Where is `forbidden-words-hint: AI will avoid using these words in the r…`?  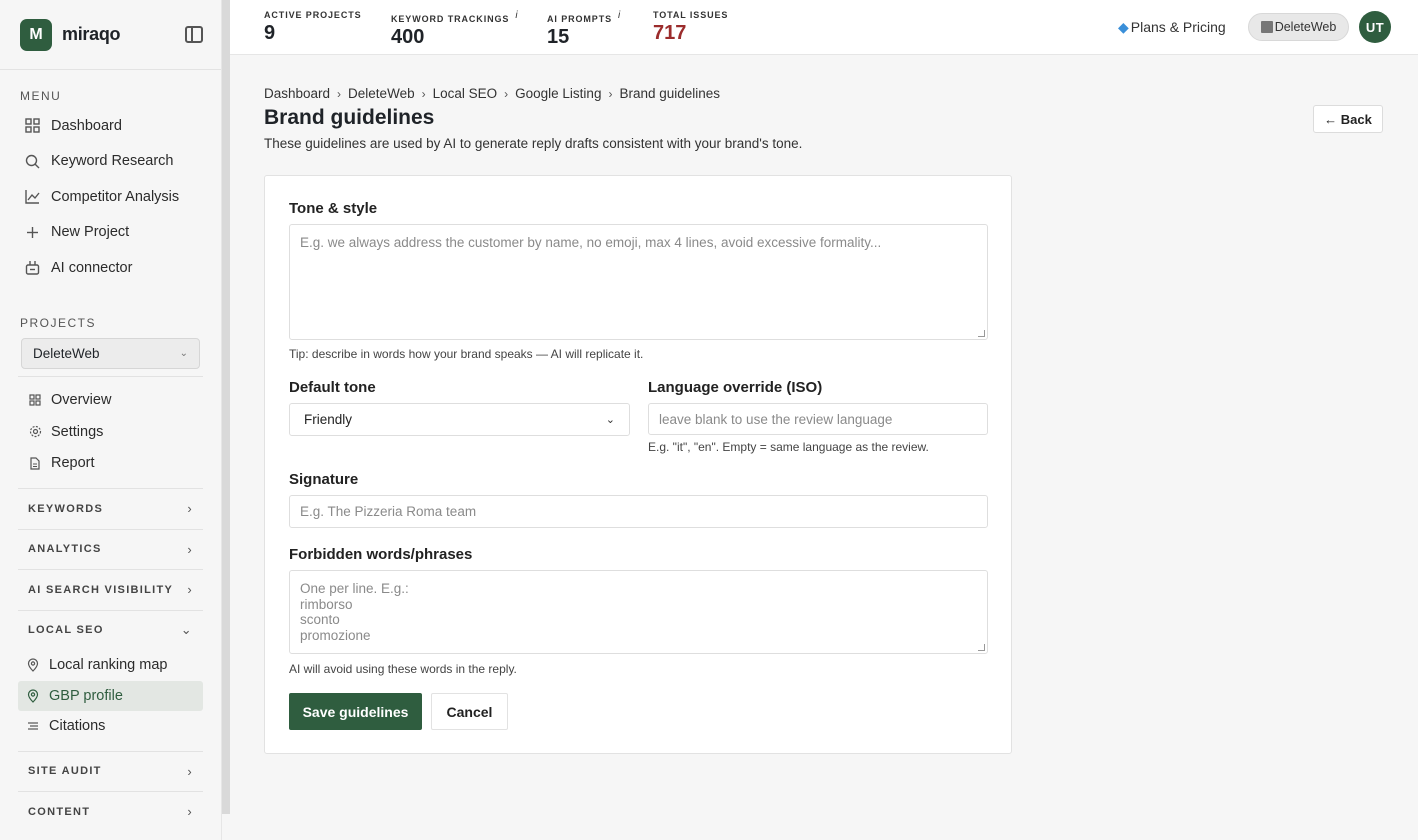 forbidden-words-hint: AI will avoid using these words in the r… is located at coordinates (403, 669).